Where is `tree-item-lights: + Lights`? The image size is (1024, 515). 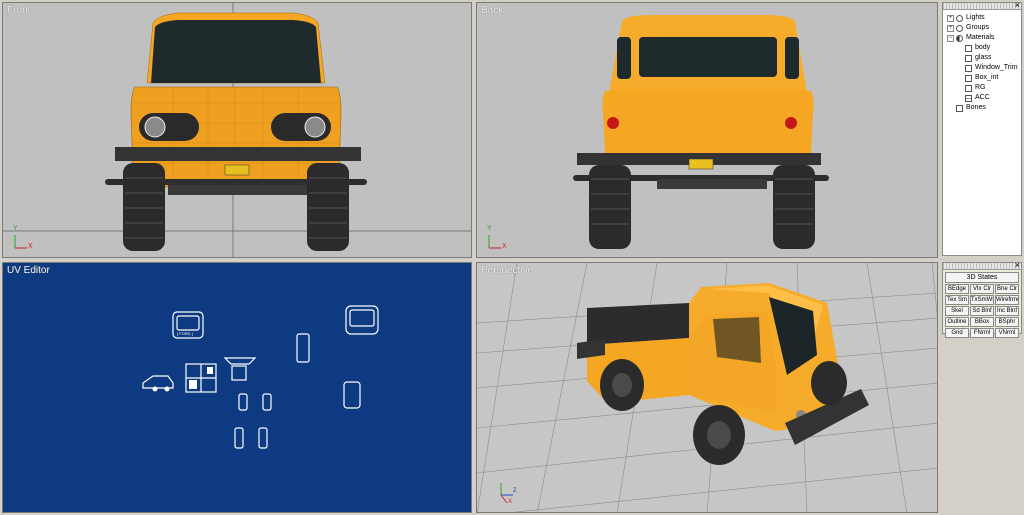 tree-item-lights: + Lights is located at coordinates (984, 18).